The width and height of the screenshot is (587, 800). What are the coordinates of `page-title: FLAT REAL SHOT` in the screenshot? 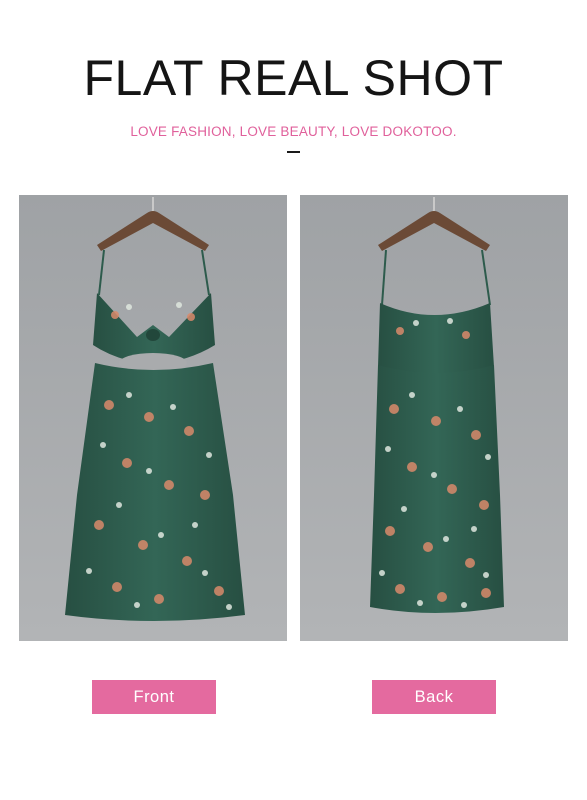 It's located at (293, 78).